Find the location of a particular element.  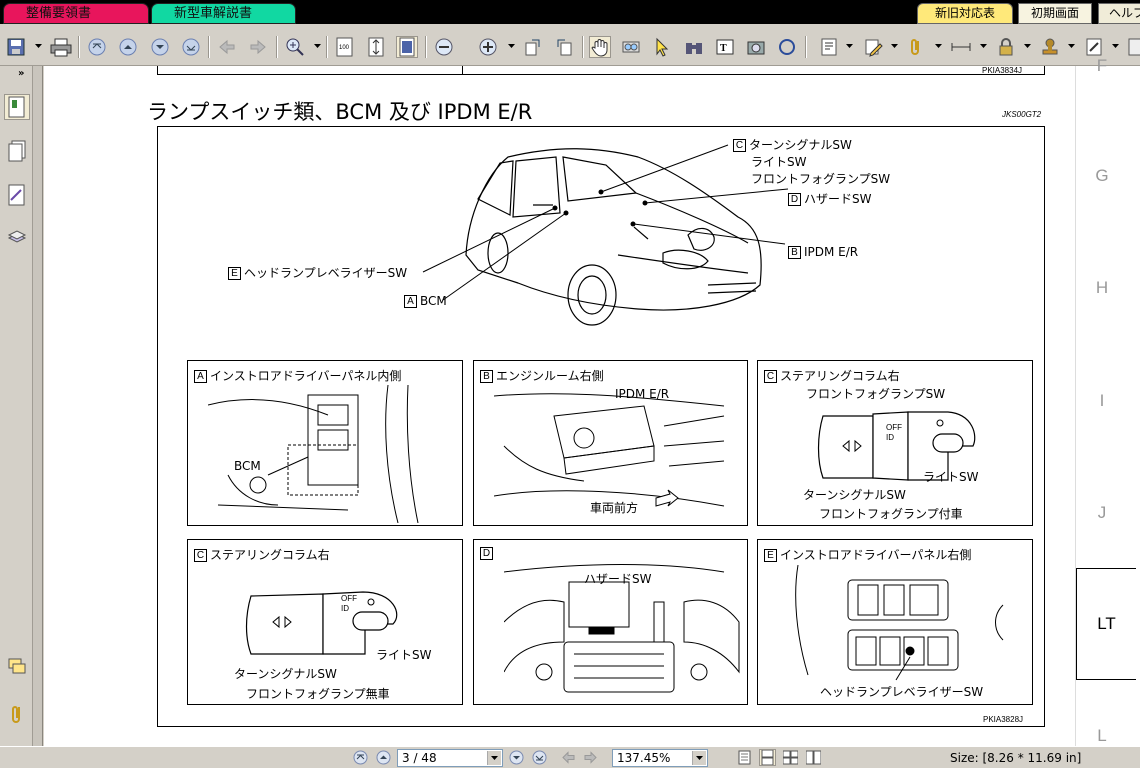

circle-tool-icon is located at coordinates (787, 47).